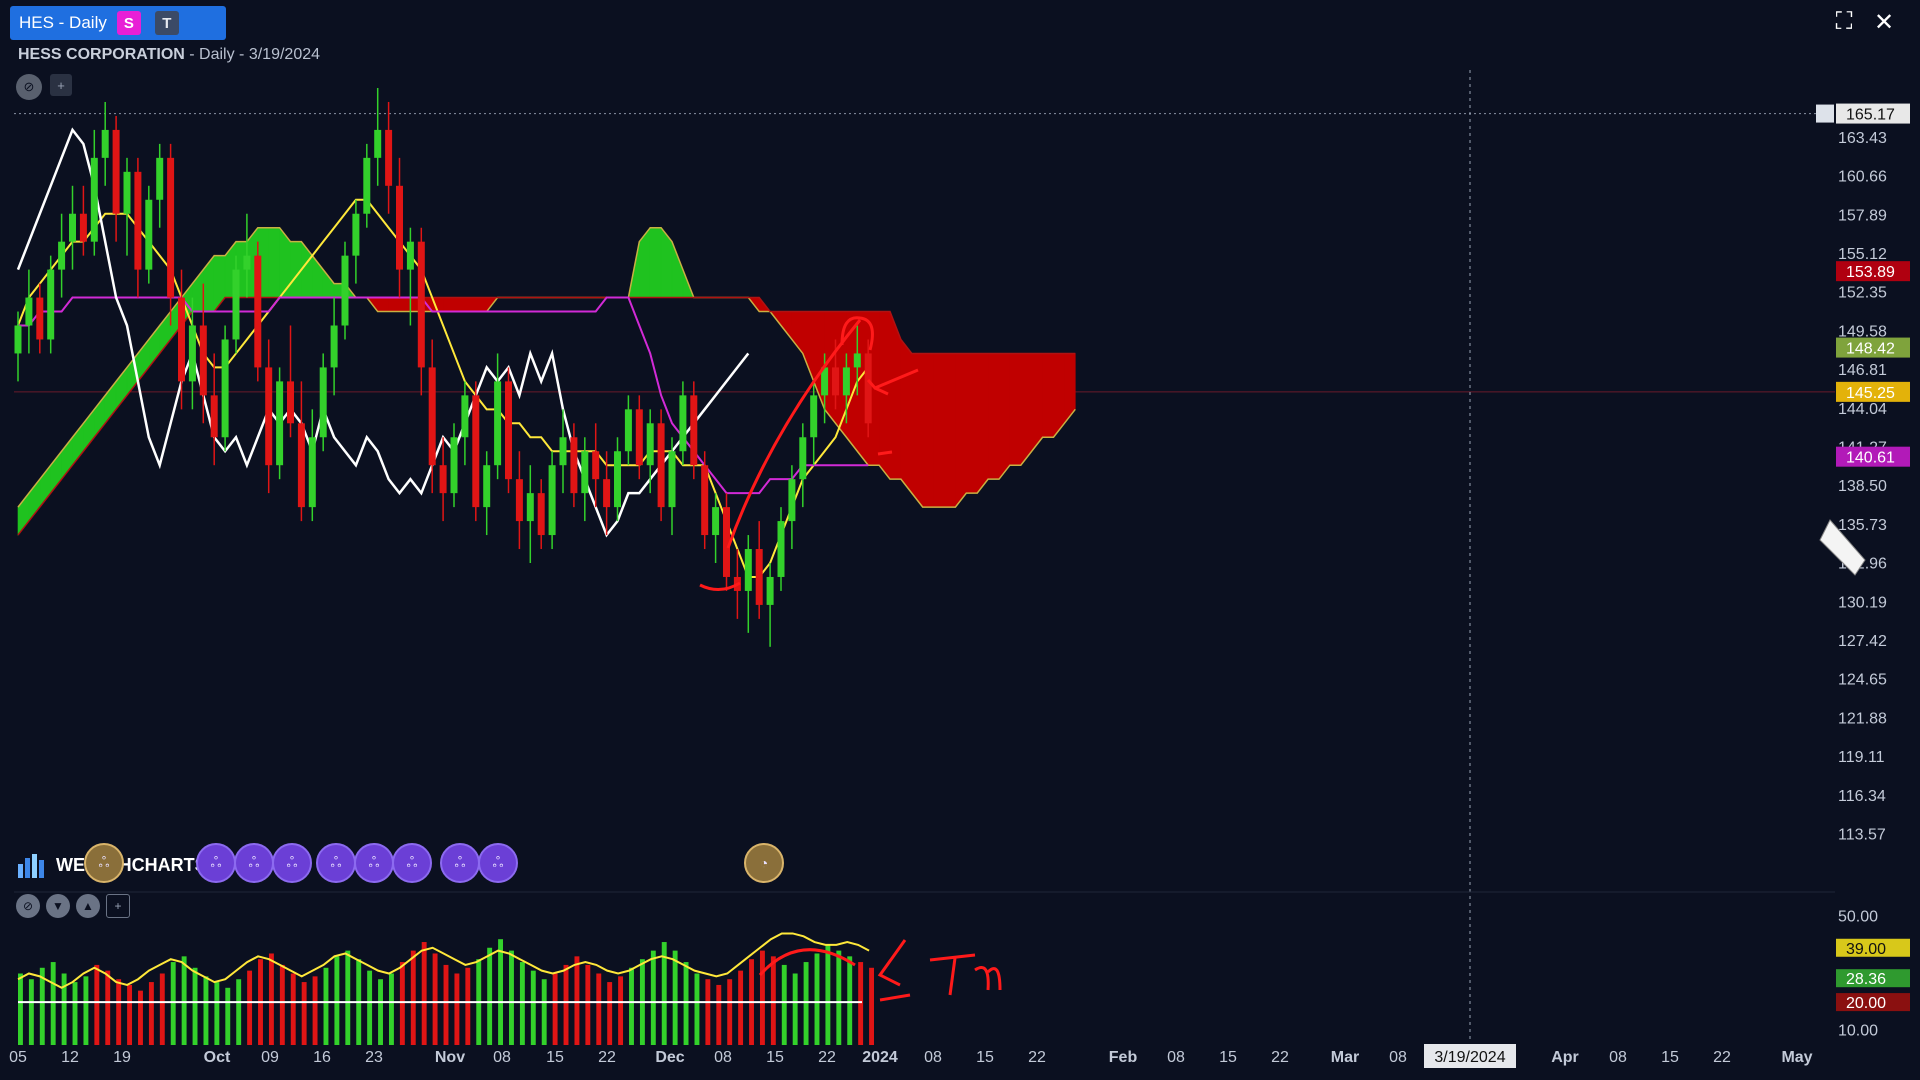 This screenshot has width=1920, height=1080. What do you see at coordinates (118, 906) in the screenshot?
I see `add-pane-icon: +` at bounding box center [118, 906].